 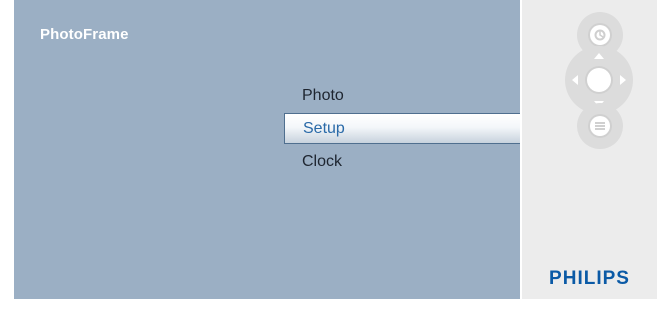 I want to click on menu-icon, so click(x=600, y=126).